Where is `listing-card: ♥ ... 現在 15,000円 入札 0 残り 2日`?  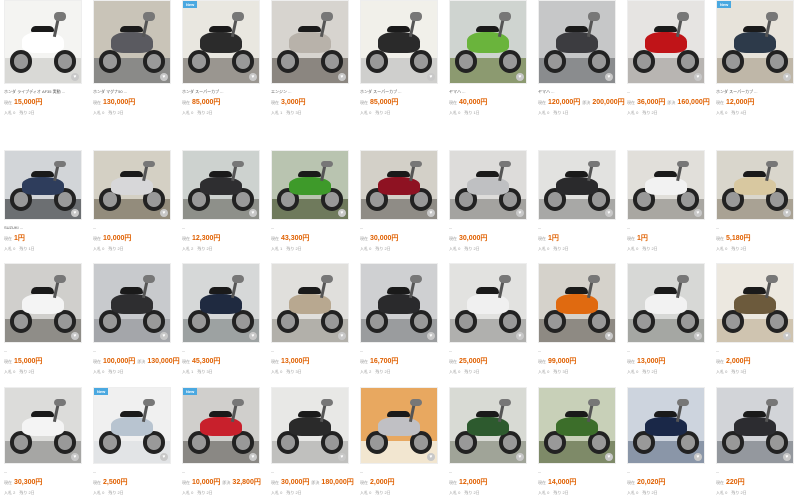 listing-card: ♥ ... 現在 15,000円 入札 0 残り 2日 is located at coordinates (48, 325).